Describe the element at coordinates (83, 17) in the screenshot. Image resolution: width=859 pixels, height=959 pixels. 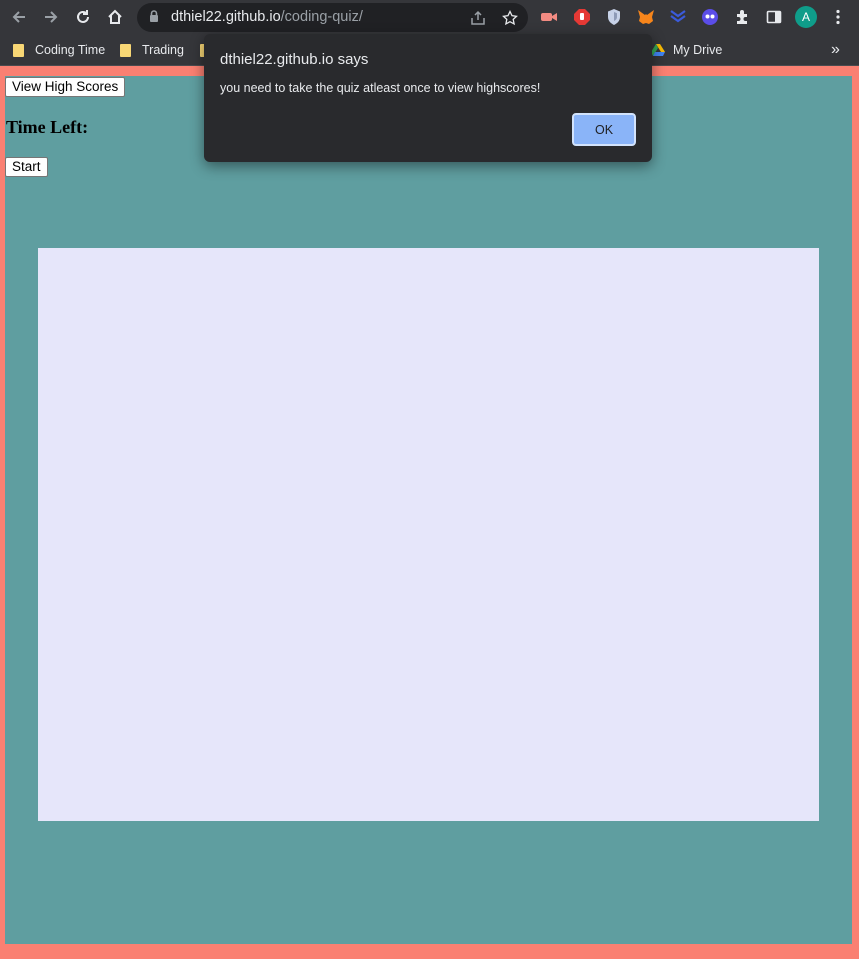
I see `reload-icon` at that location.